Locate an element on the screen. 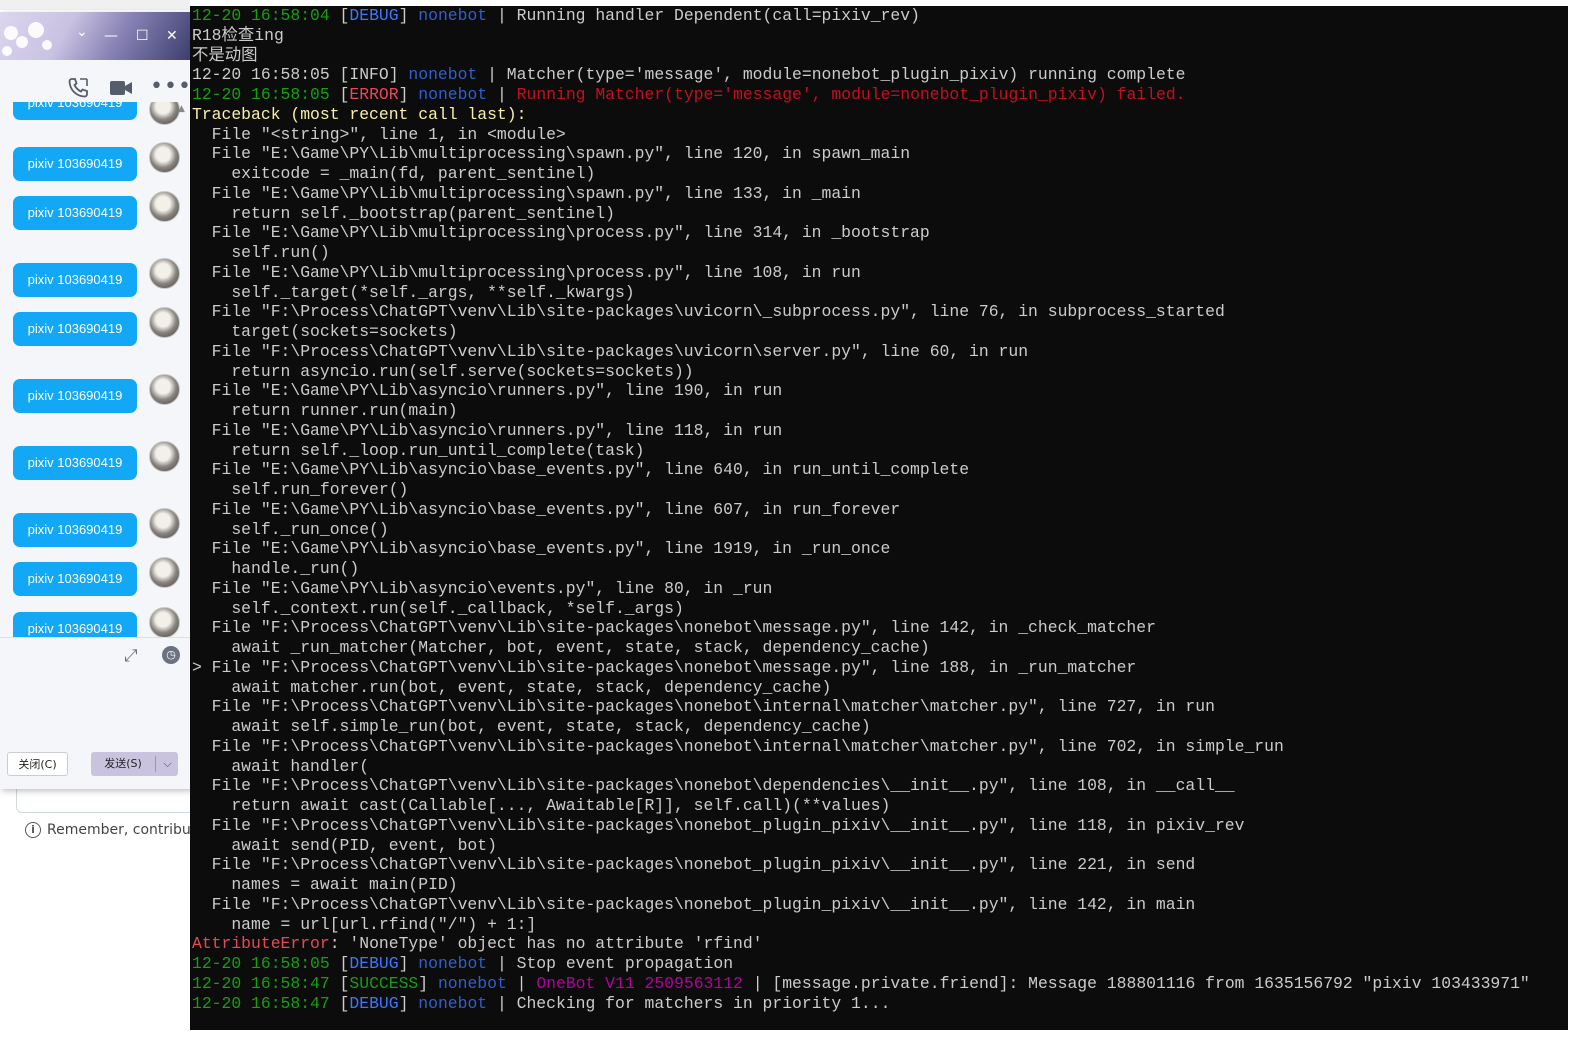 The width and height of the screenshot is (1589, 1044). terminal-text-segment: | Stop event propagation is located at coordinates (610, 963).